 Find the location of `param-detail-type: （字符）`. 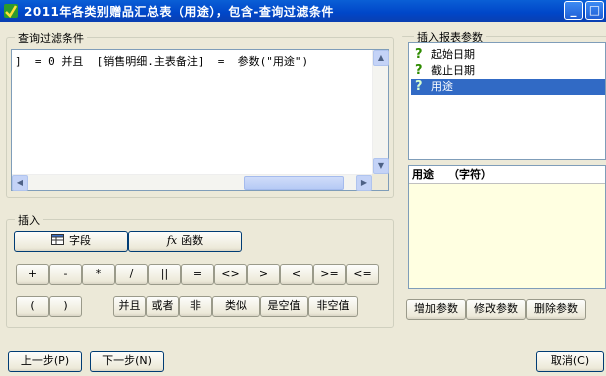

param-detail-type: （字符） is located at coordinates (470, 174).